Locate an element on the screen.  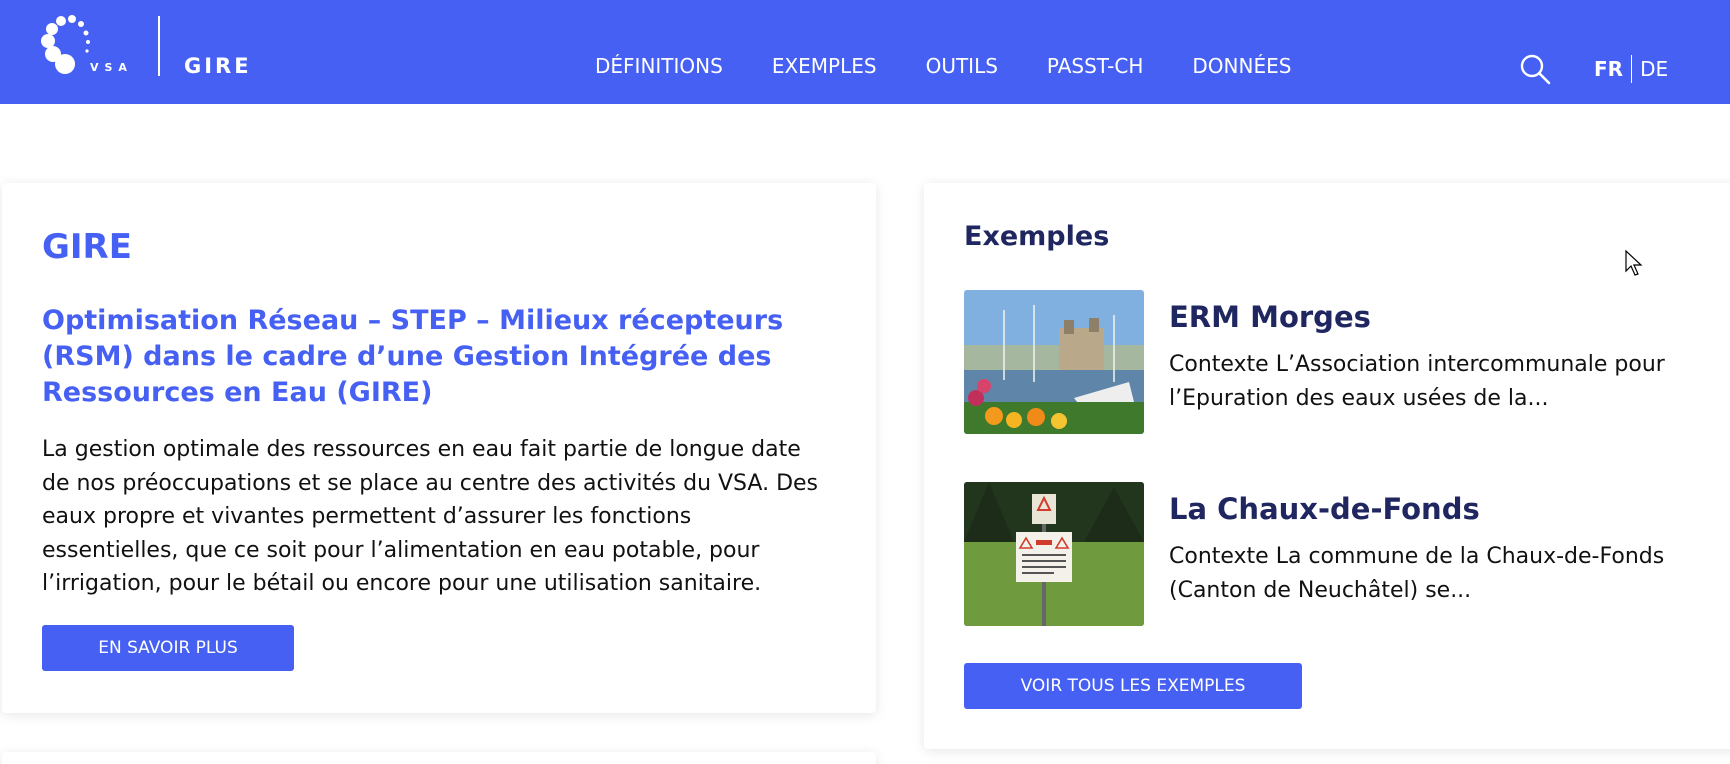
logo-divider is located at coordinates (159, 46).